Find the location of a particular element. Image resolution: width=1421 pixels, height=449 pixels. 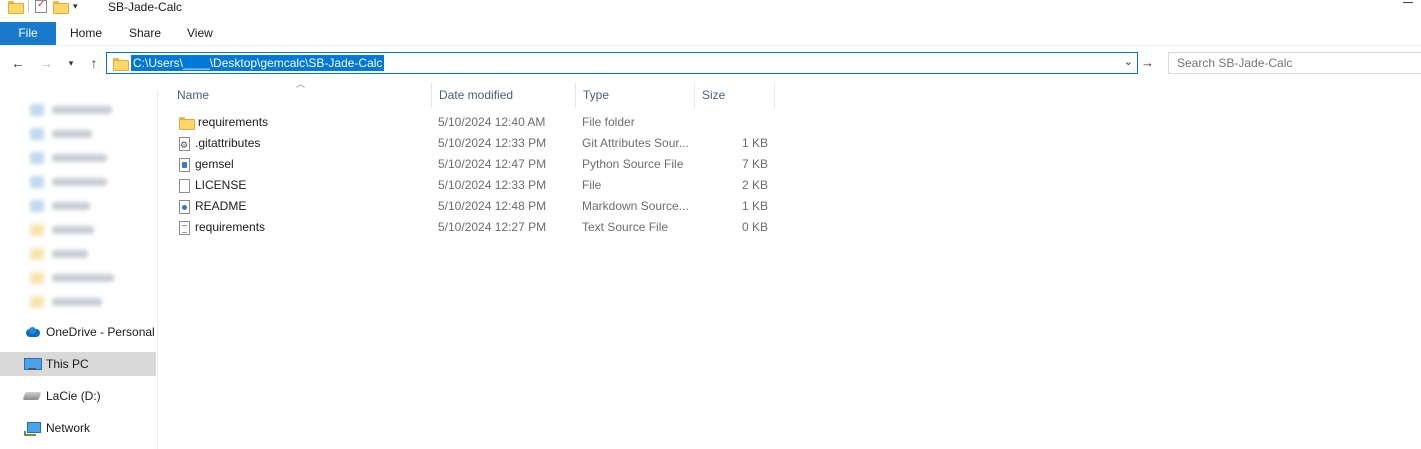

address-folder-icon is located at coordinates (121, 64).